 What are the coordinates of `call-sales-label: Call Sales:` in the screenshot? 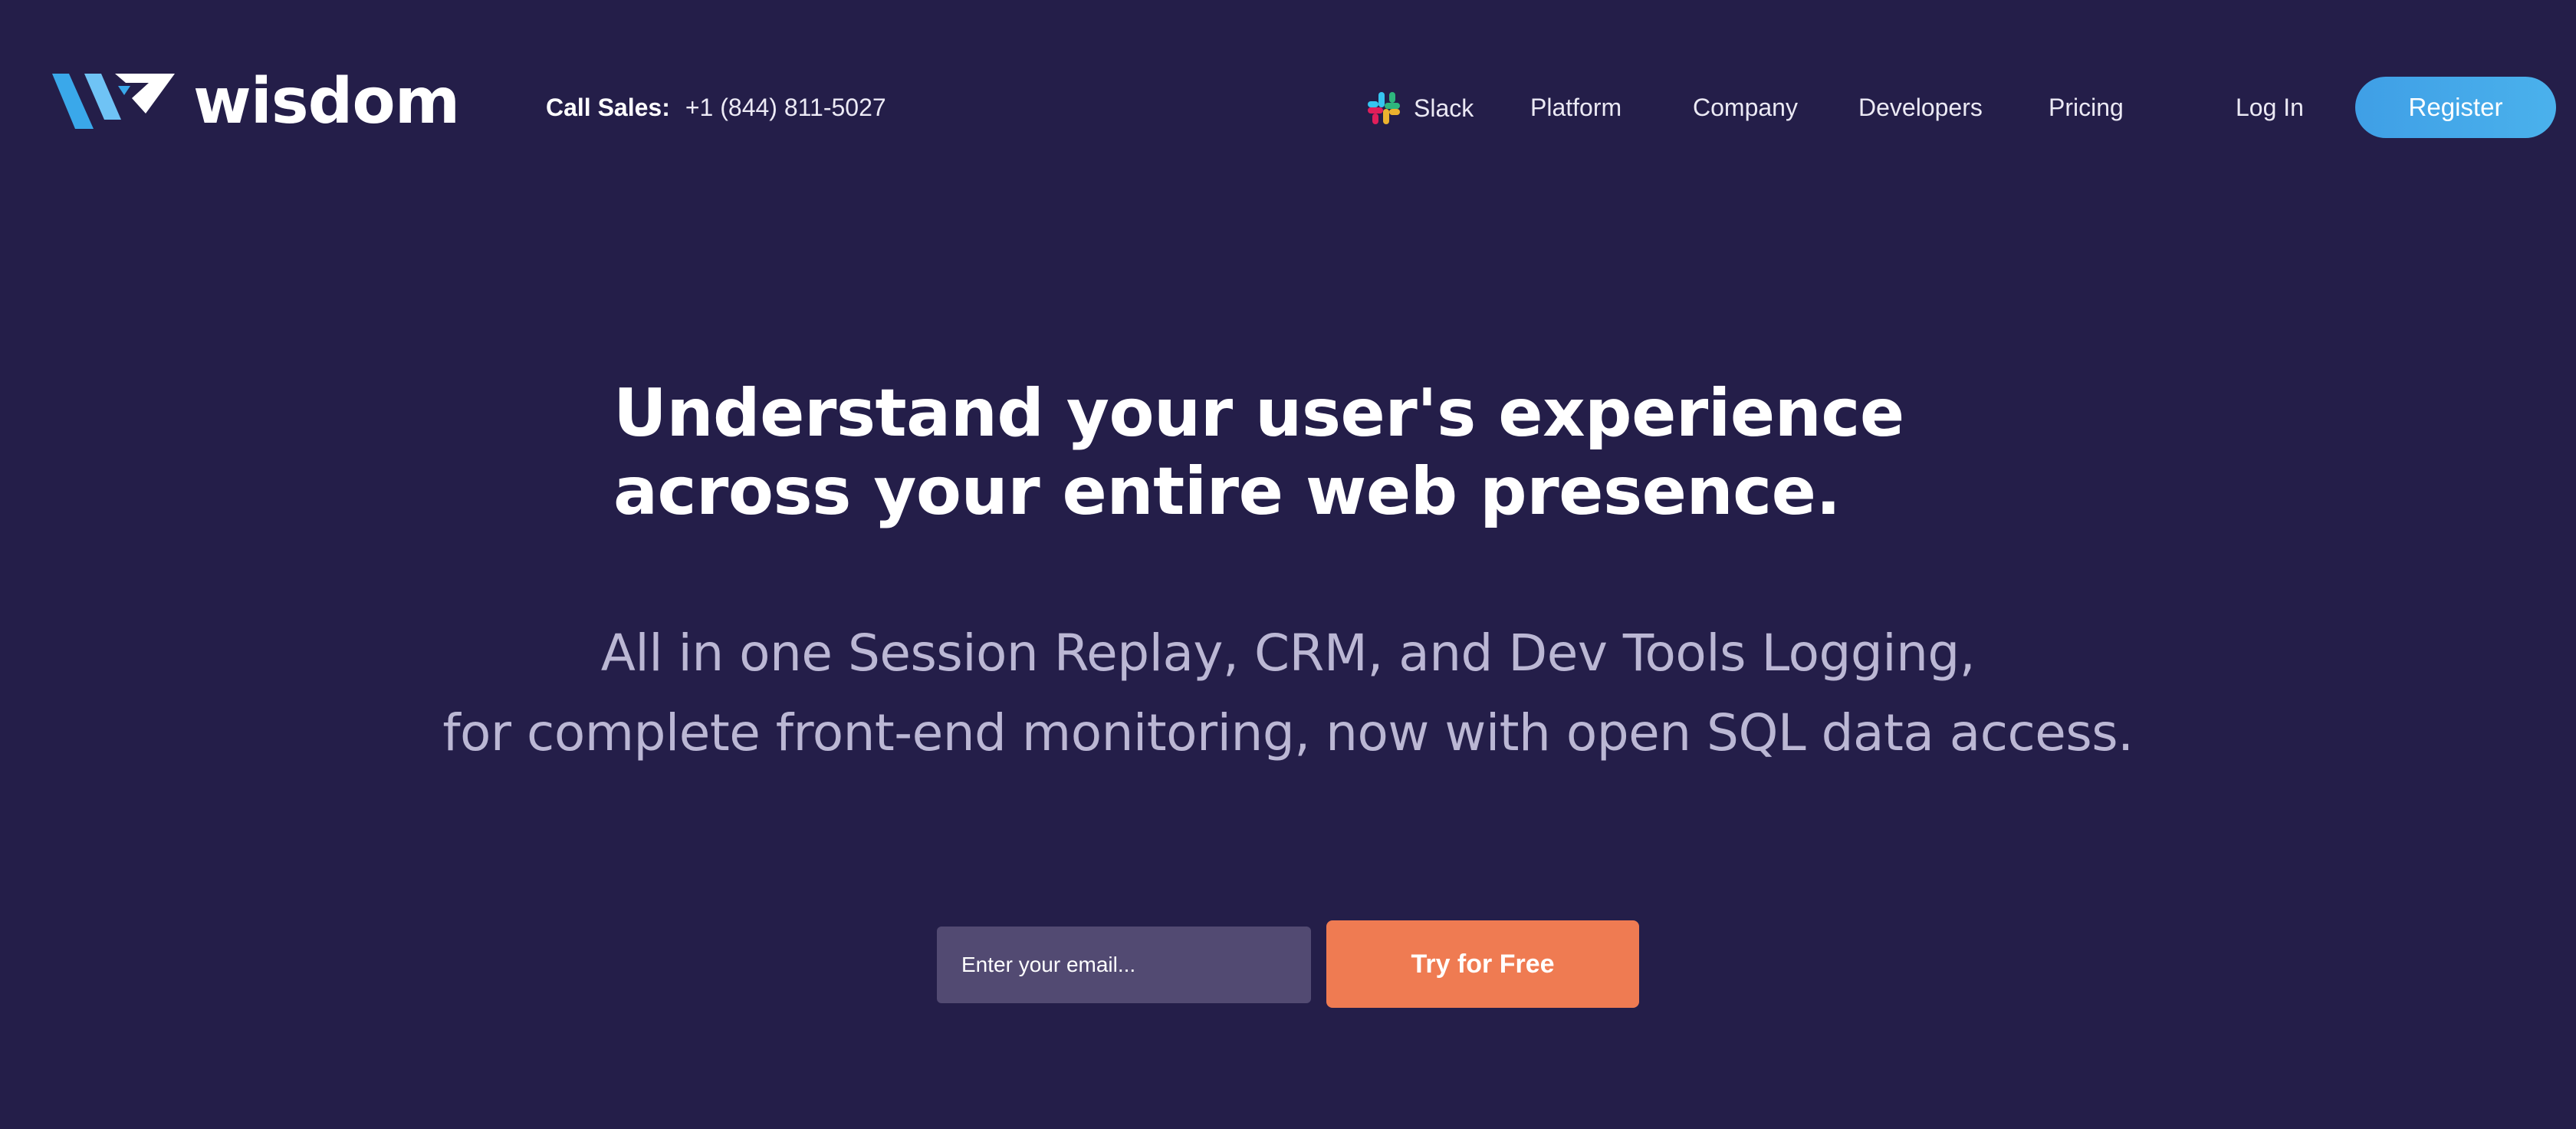 It's located at (608, 107).